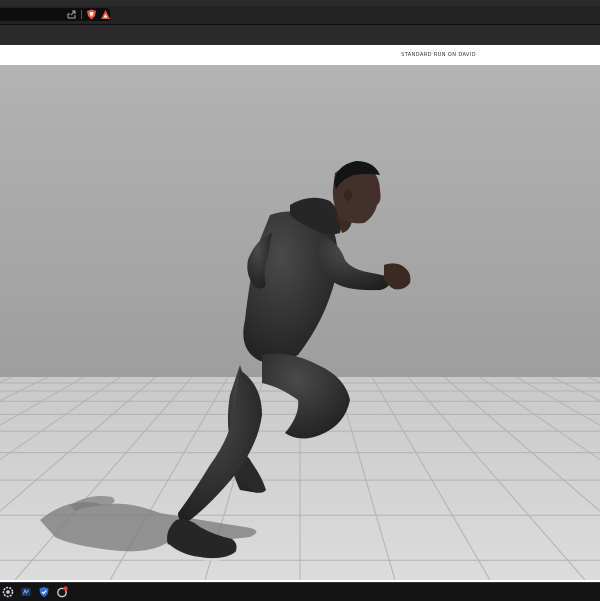 The image size is (600, 601). Describe the element at coordinates (105, 14) in the screenshot. I see `brave-rewards-icon` at that location.